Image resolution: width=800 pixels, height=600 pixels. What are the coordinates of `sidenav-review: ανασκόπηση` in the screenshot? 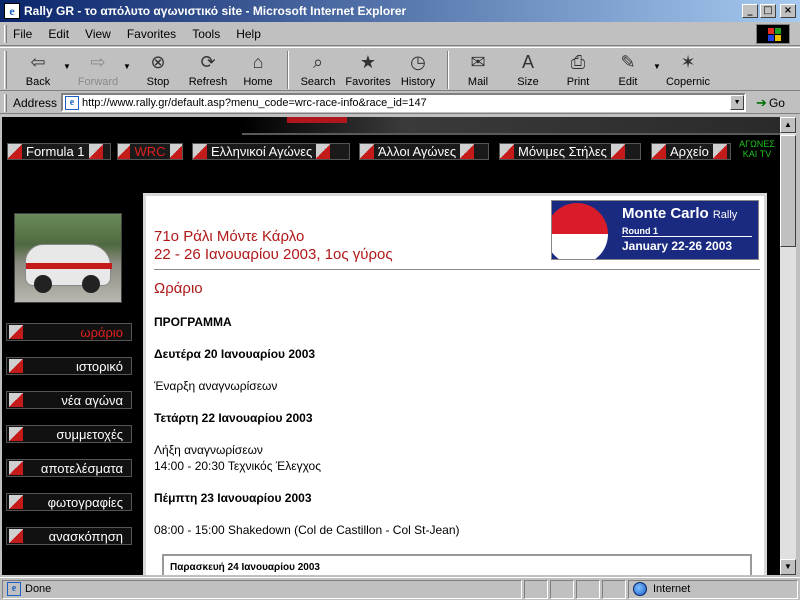 It's located at (69, 536).